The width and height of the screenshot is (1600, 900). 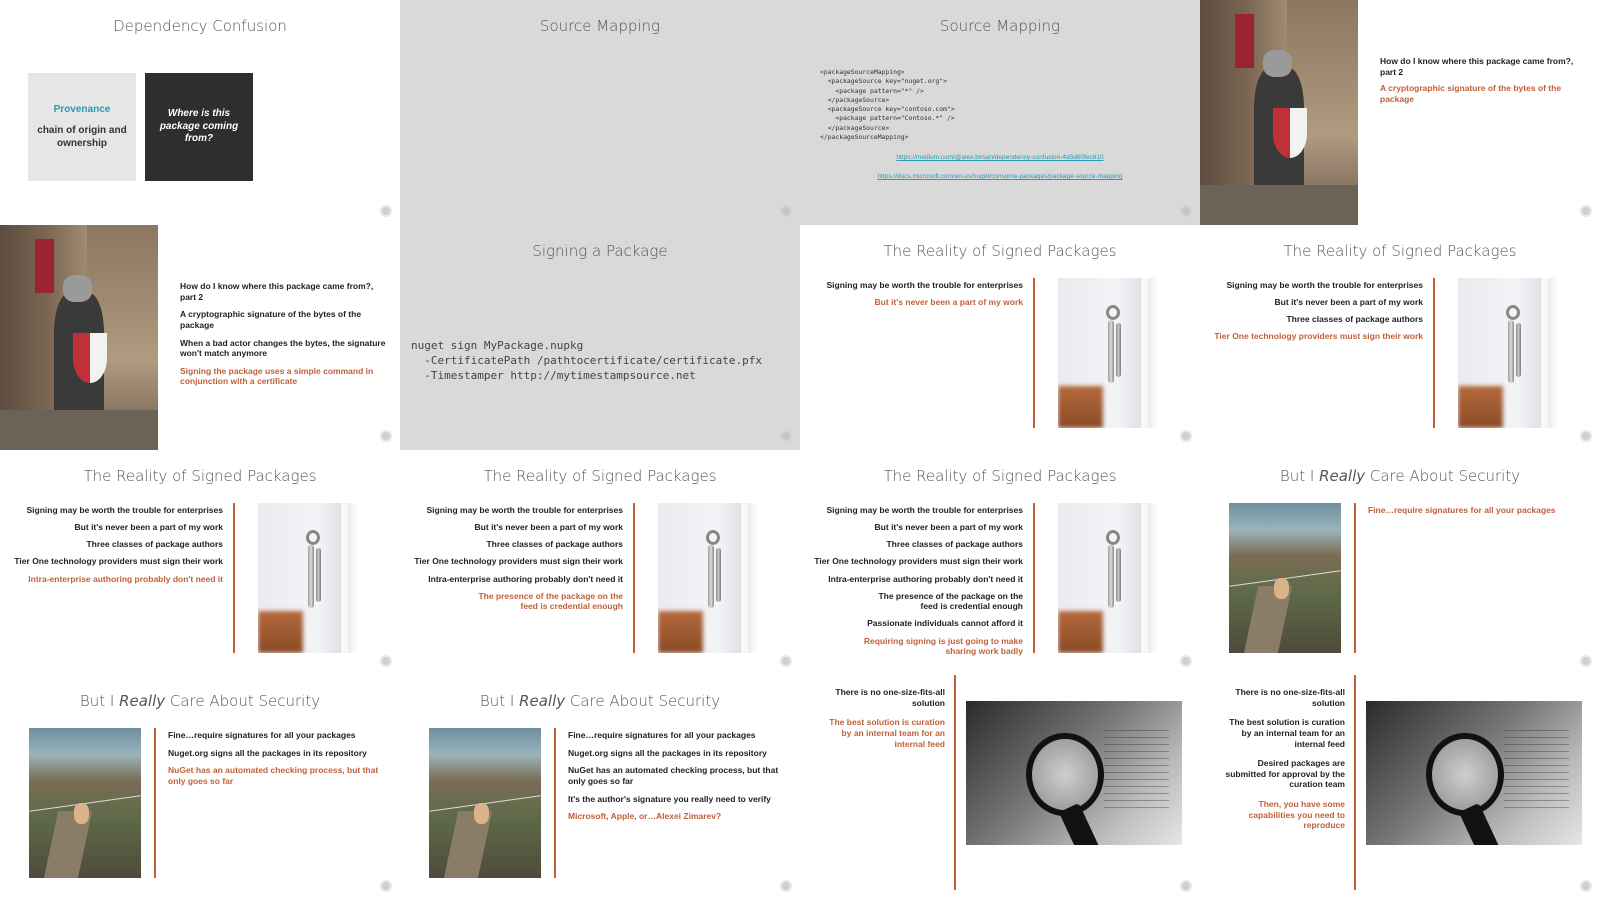 What do you see at coordinates (199, 127) in the screenshot?
I see `question-box: Where is this package coming from?` at bounding box center [199, 127].